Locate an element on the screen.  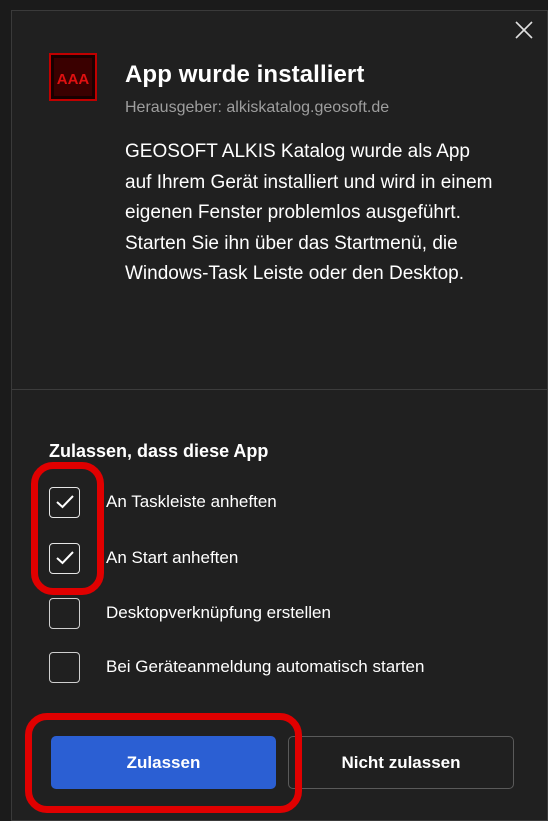
option-auto-start: Bei Geräteanmeldung automatisch starten is located at coordinates (236, 667).